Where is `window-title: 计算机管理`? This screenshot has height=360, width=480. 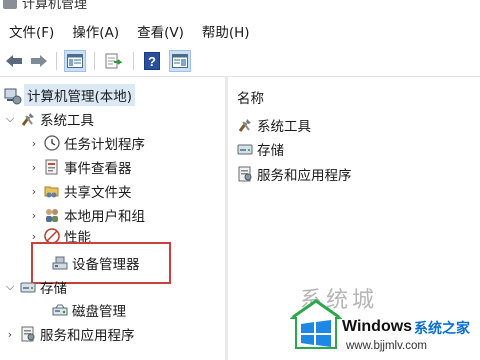
window-title: 计算机管理 is located at coordinates (55, 6).